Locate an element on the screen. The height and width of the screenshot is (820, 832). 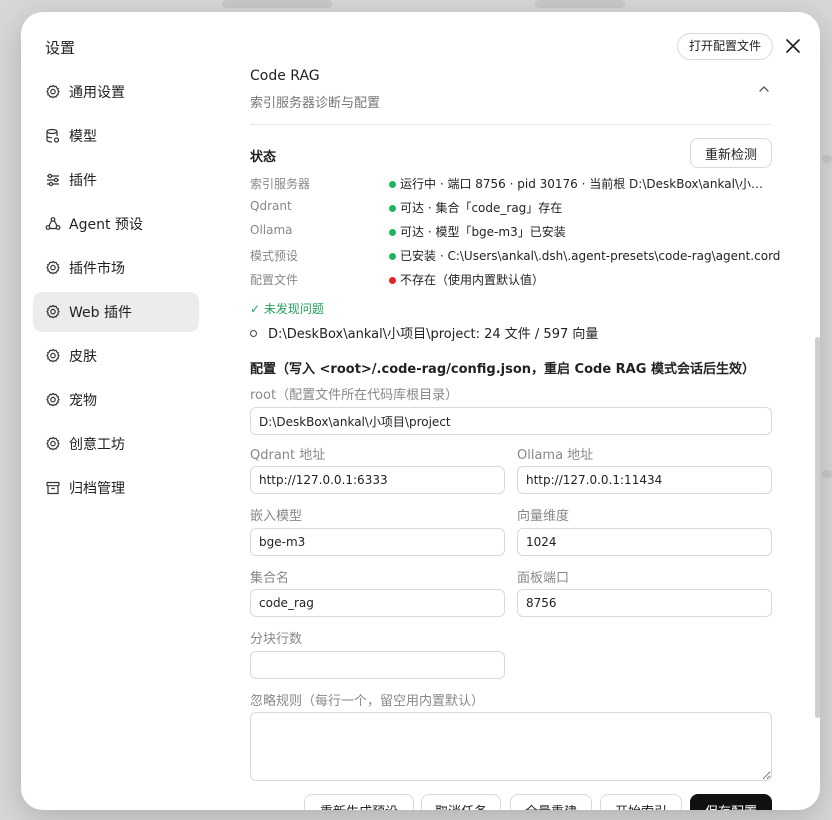
sidebar-item-label: 插件 is located at coordinates (83, 181).